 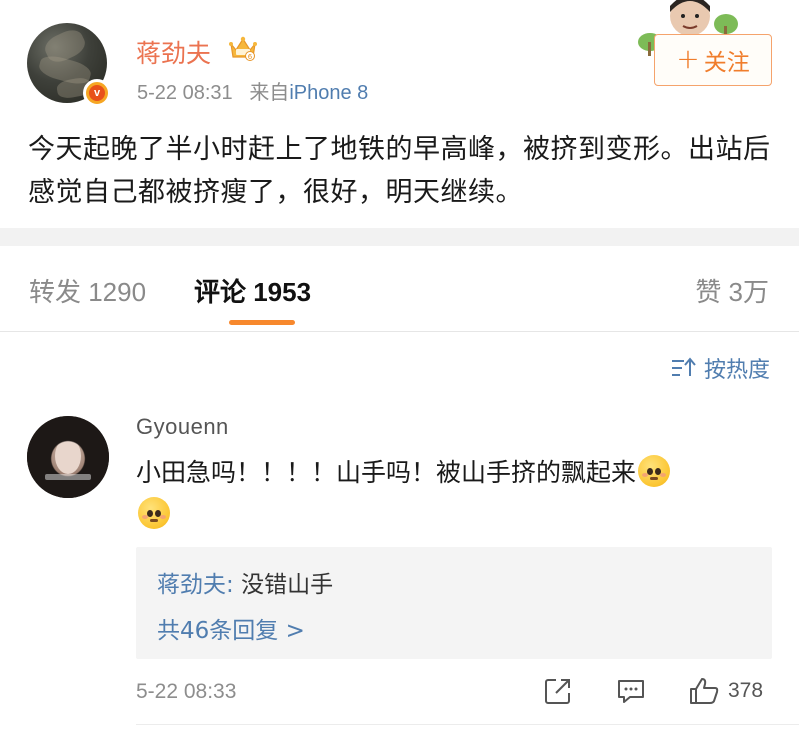 I want to click on interaction-tabs: 转发 1290 评论 1953 赞 3万, so click(x=399, y=289).